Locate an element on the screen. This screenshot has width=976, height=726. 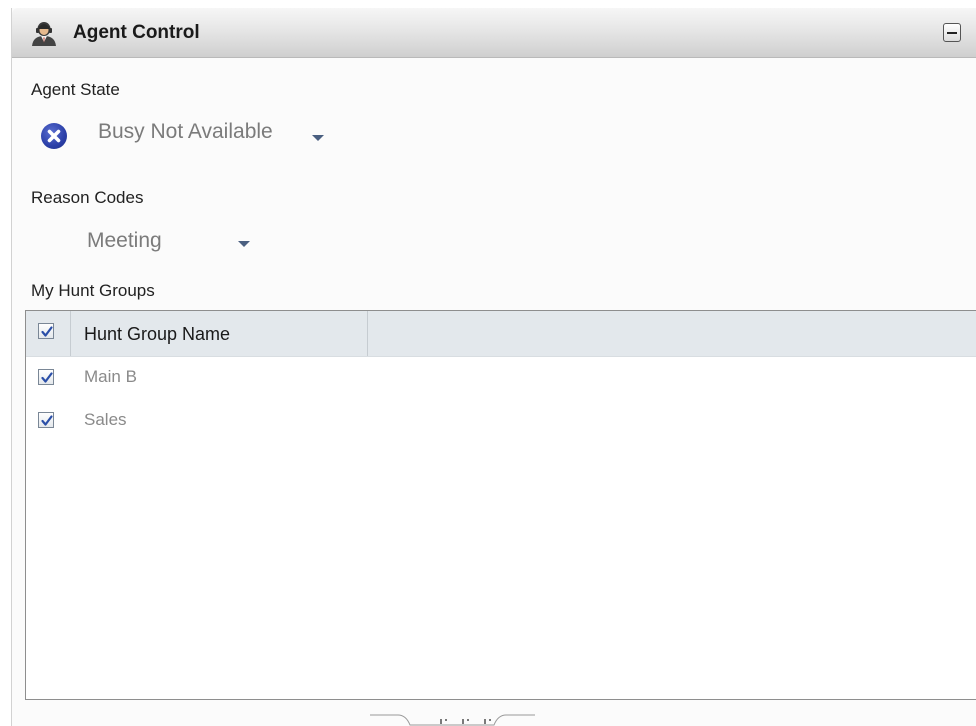
hunt-groups-label: My Hunt Groups is located at coordinates (93, 290).